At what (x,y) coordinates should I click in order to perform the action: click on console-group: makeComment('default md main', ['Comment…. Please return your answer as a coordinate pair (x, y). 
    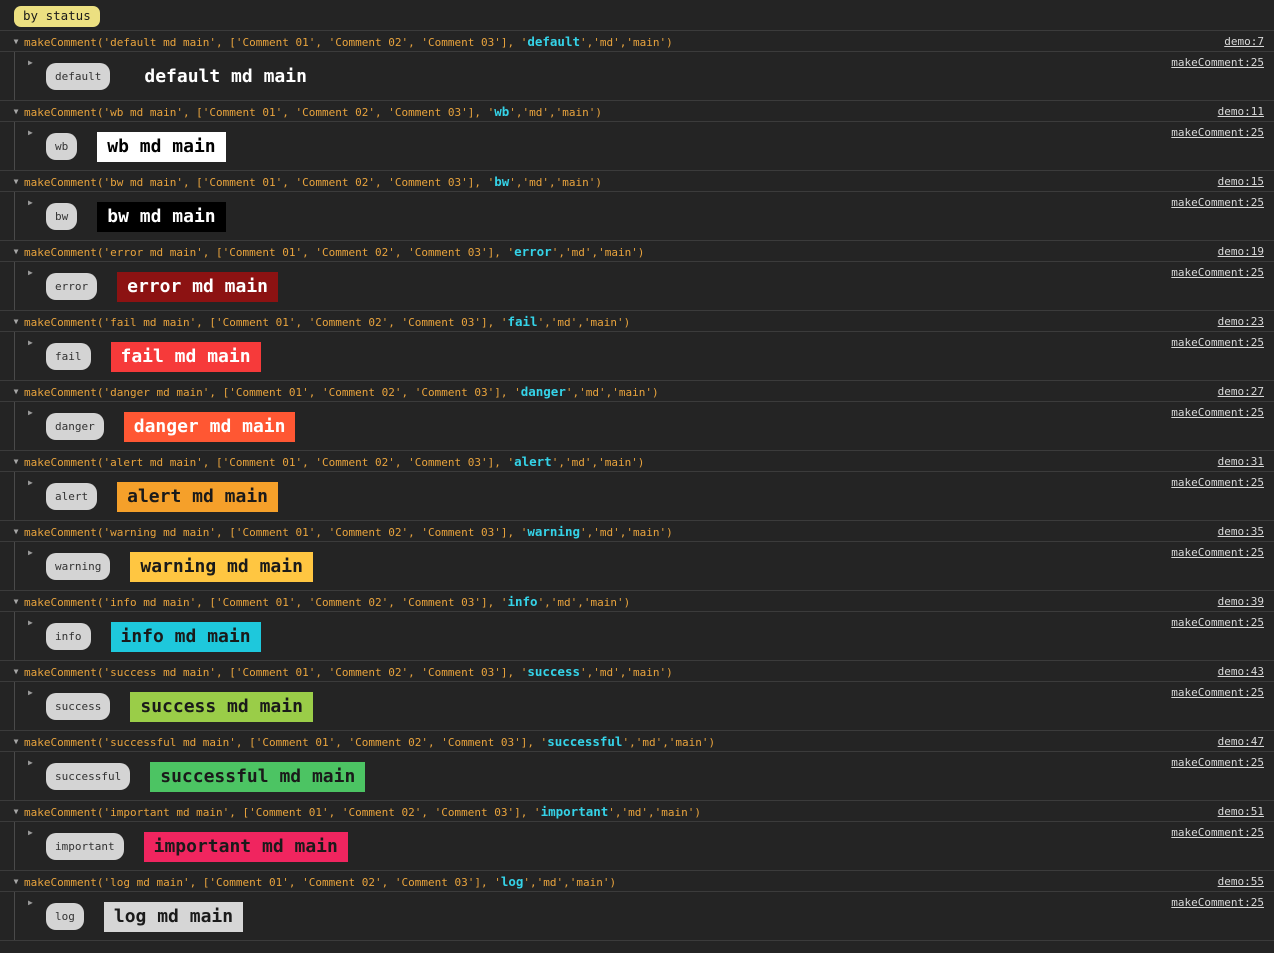
    Looking at the image, I should click on (637, 66).